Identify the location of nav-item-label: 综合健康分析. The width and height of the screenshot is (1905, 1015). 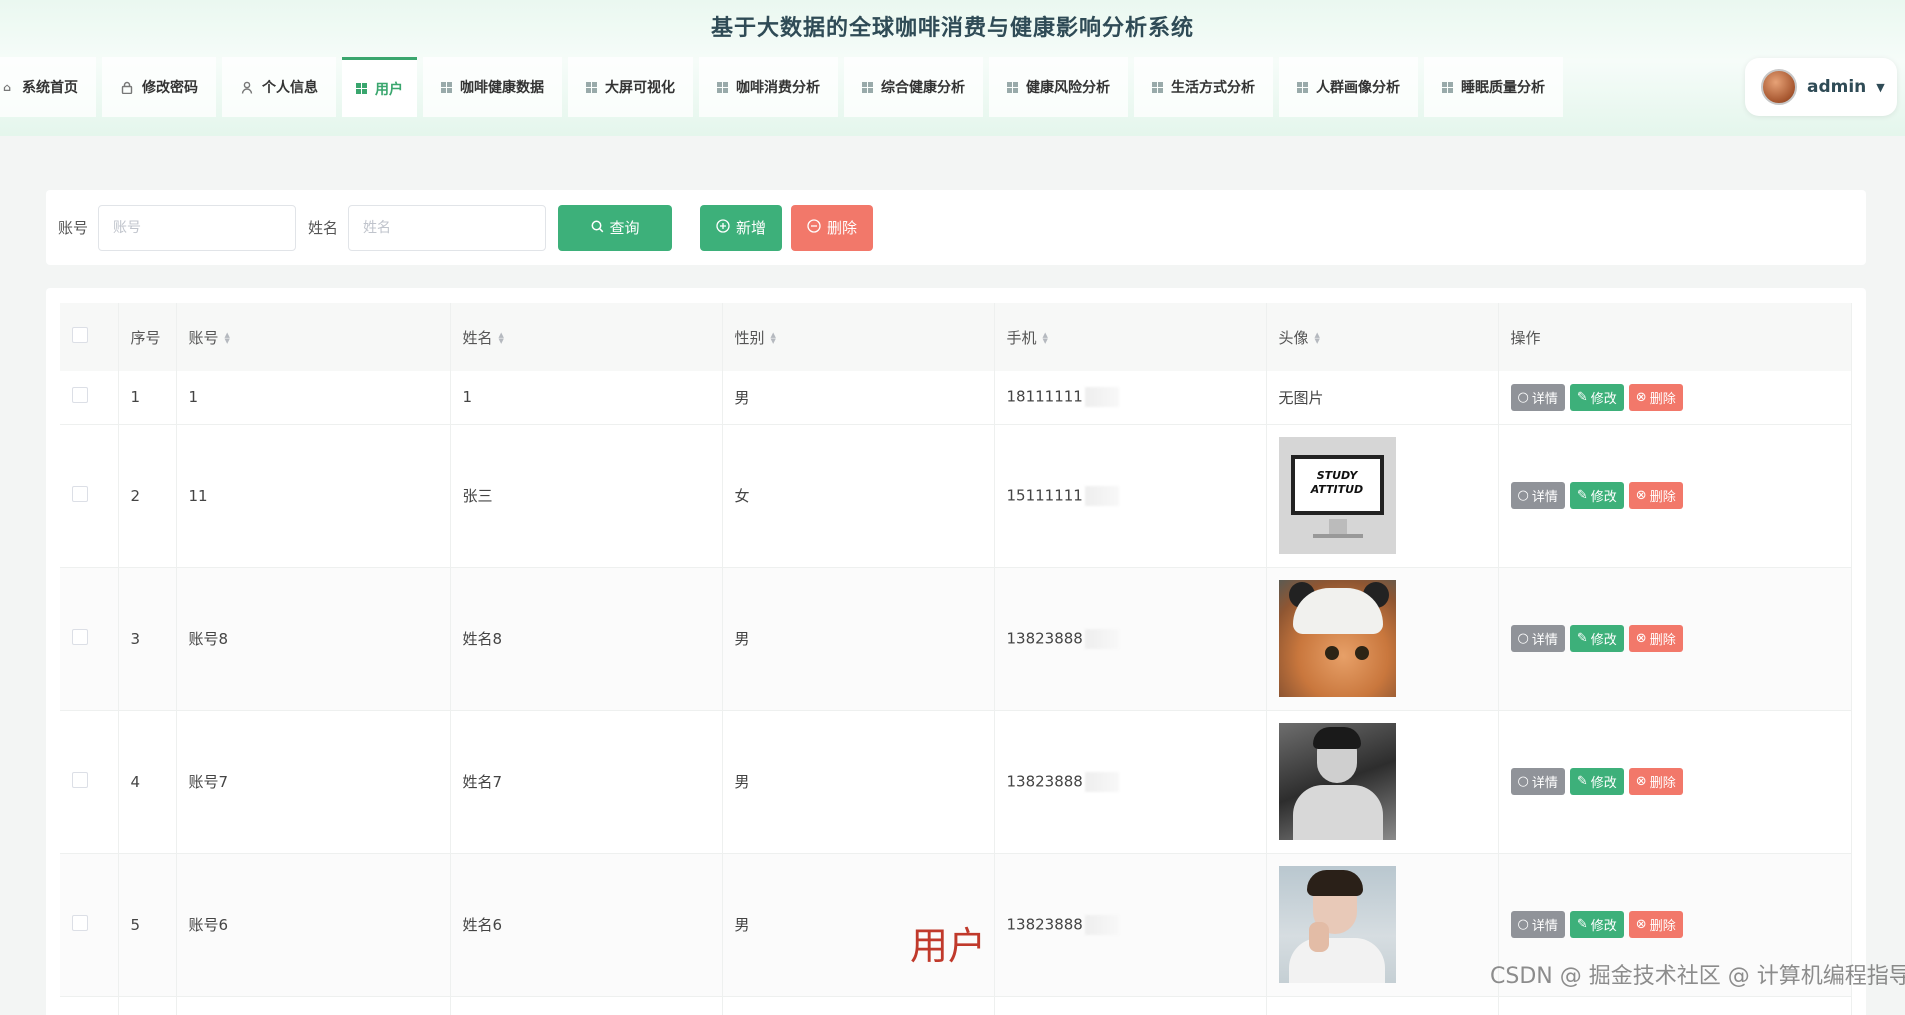
(923, 88).